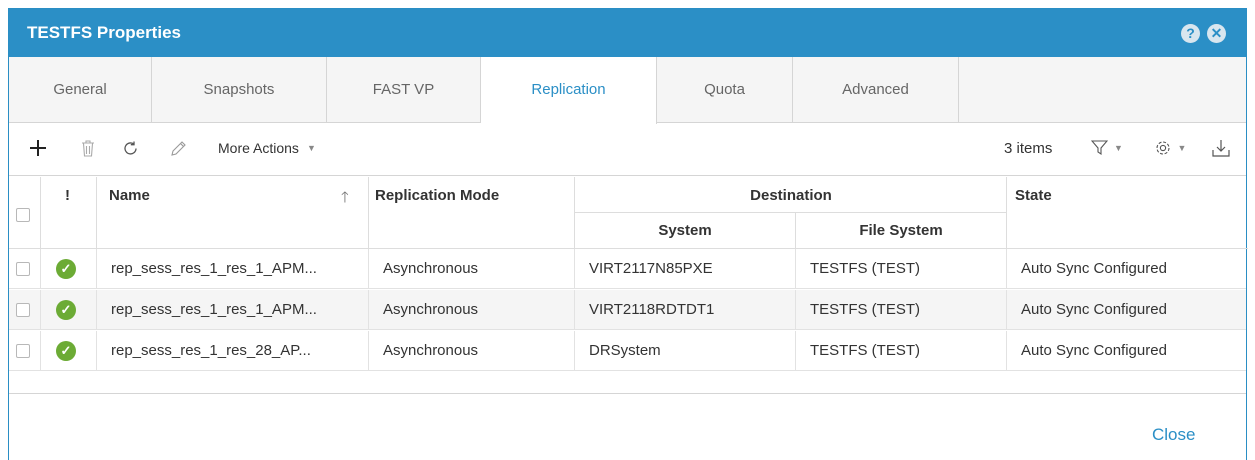  I want to click on help-icon: ?, so click(1190, 33).